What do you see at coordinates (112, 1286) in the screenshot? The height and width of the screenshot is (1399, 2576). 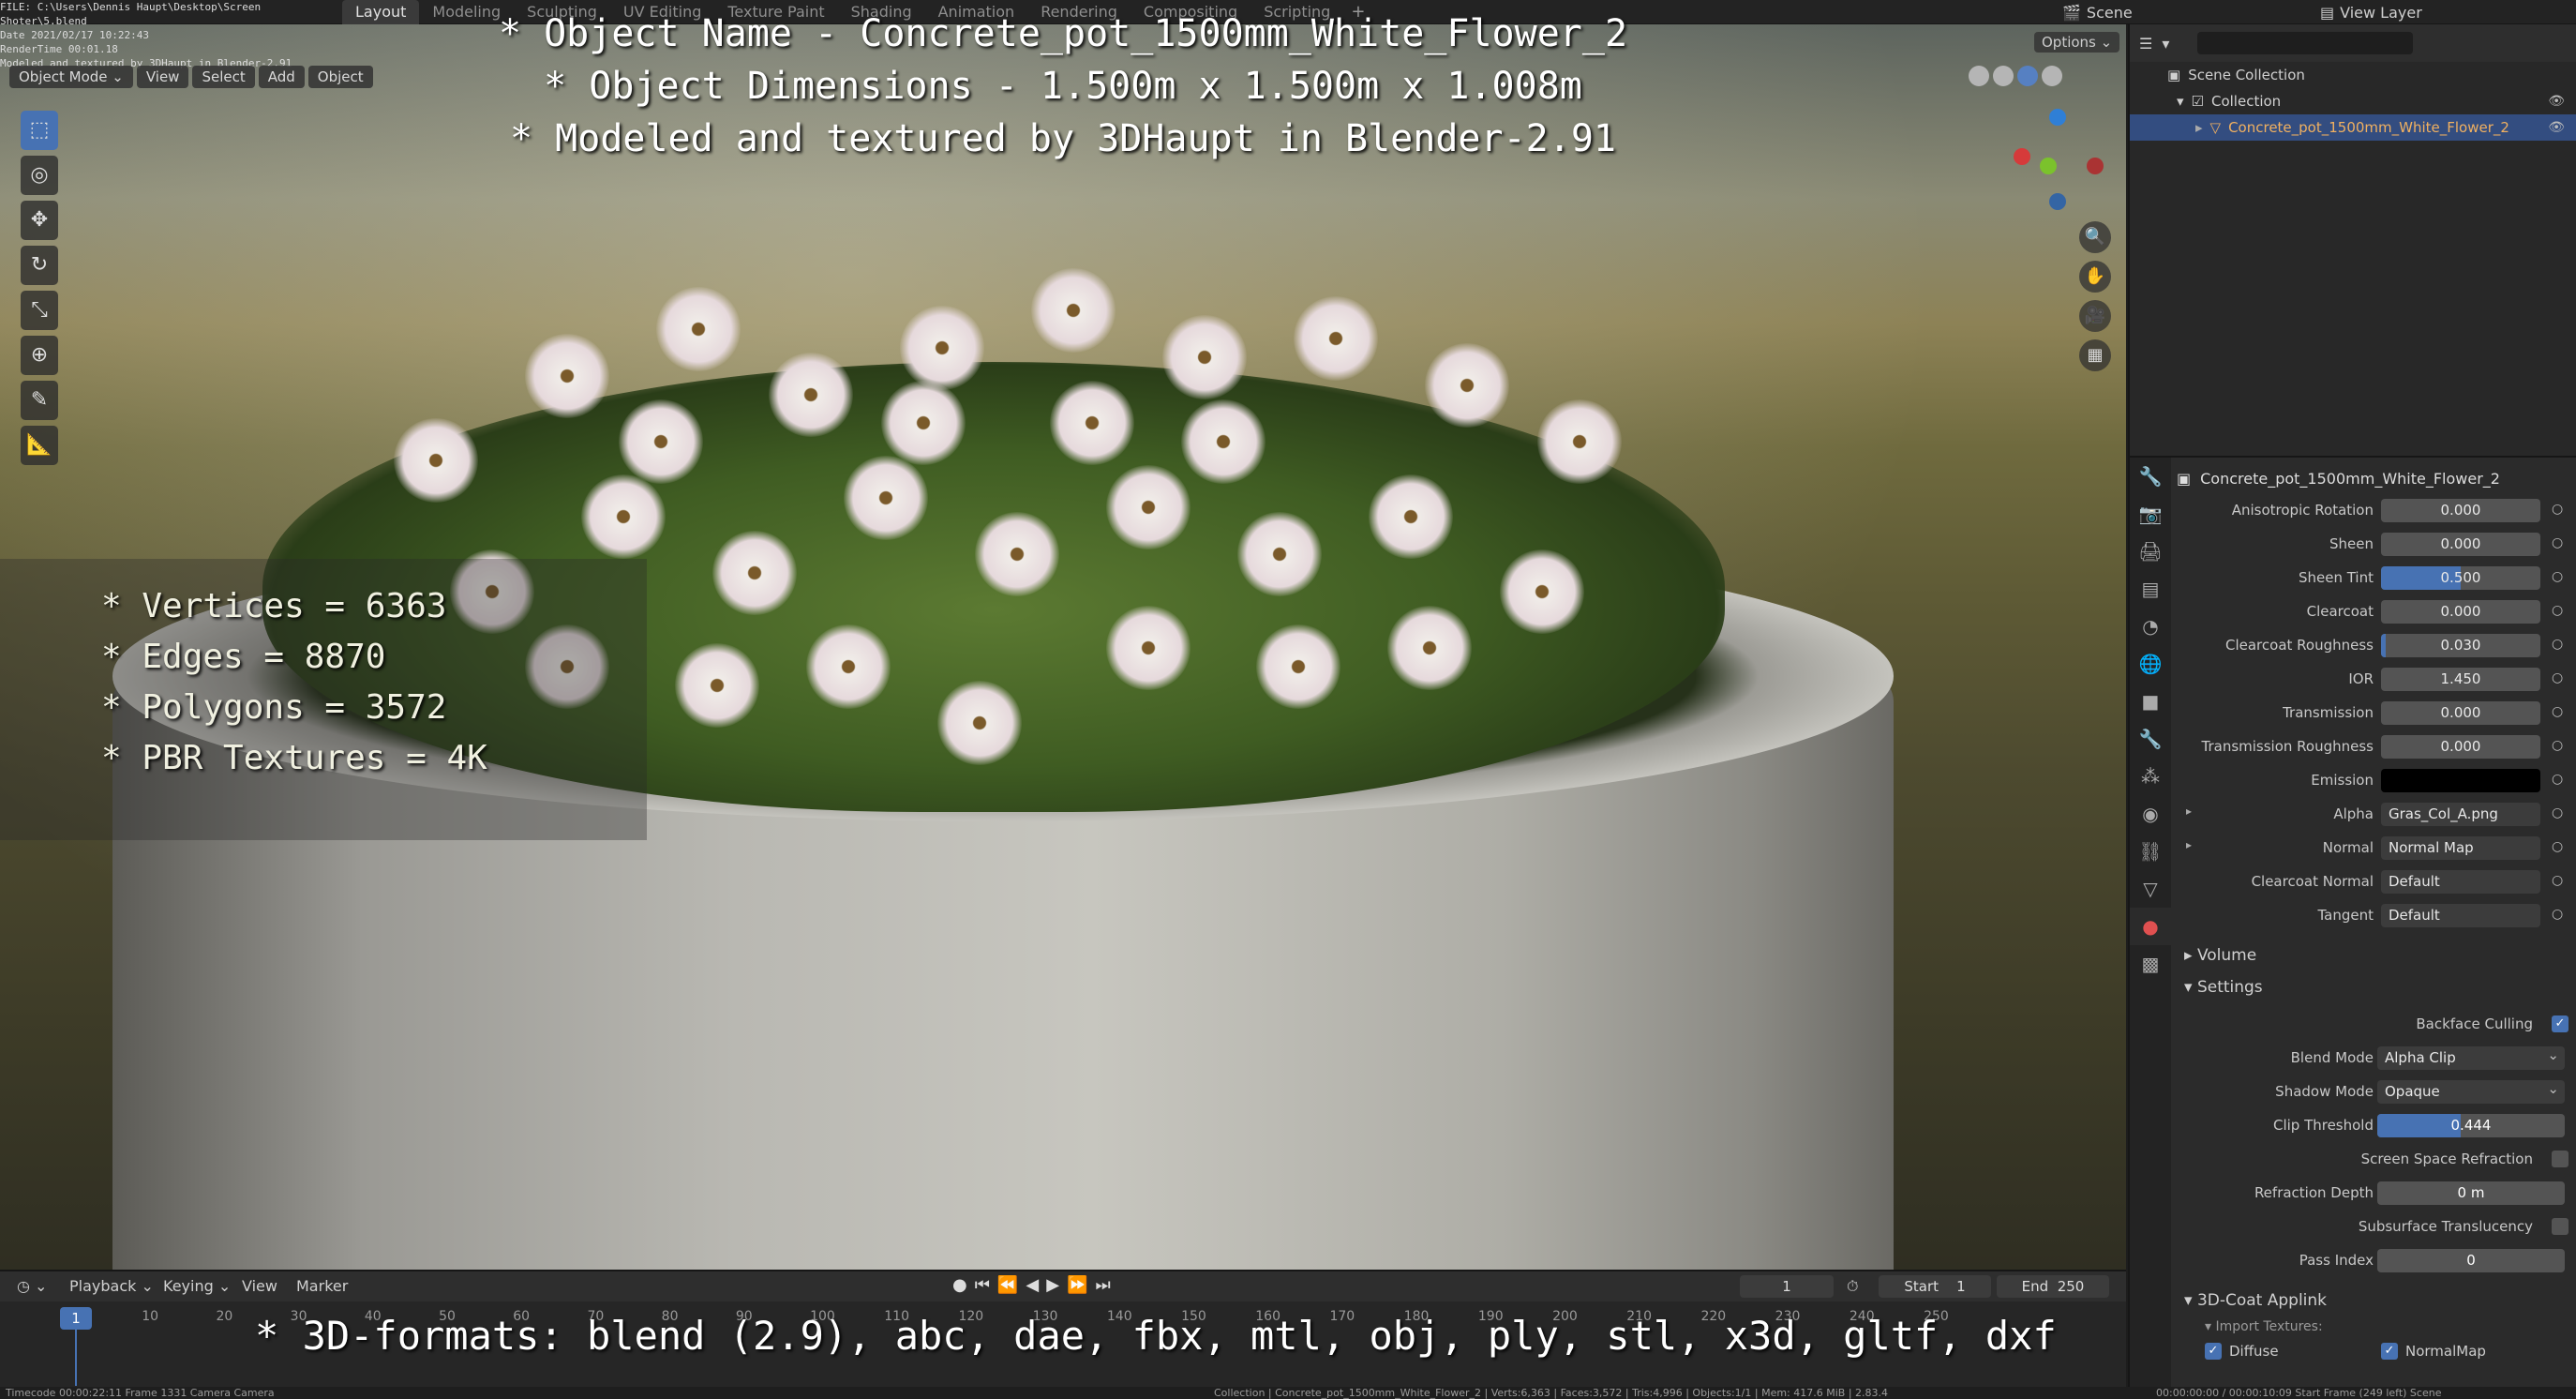 I see `menu-playback: Playback ⌄` at bounding box center [112, 1286].